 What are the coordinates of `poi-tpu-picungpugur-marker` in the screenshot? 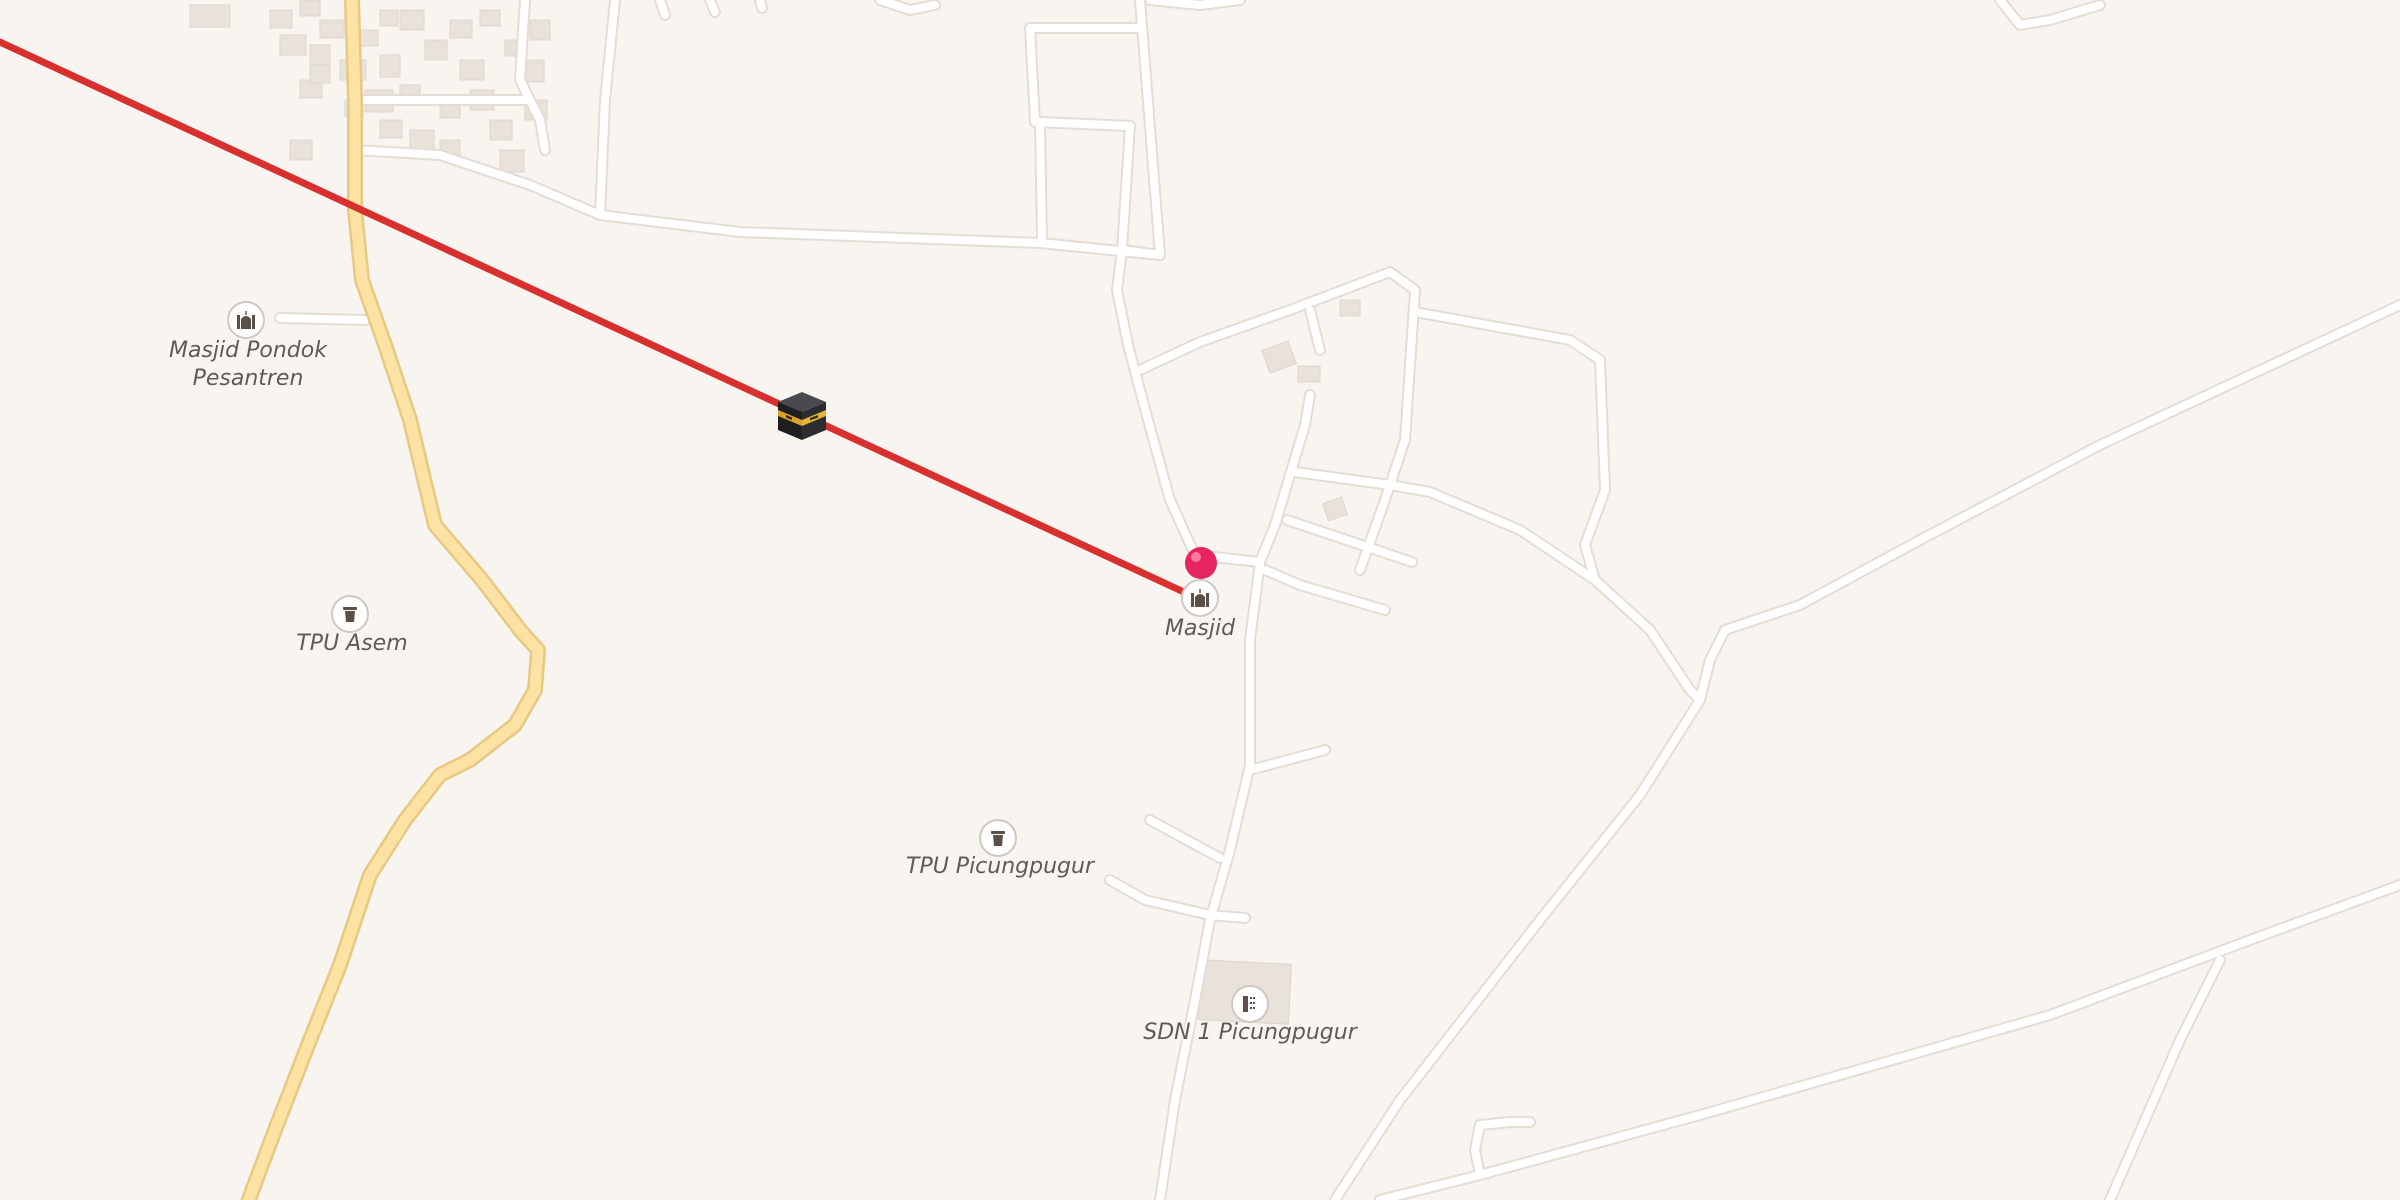 It's located at (998, 838).